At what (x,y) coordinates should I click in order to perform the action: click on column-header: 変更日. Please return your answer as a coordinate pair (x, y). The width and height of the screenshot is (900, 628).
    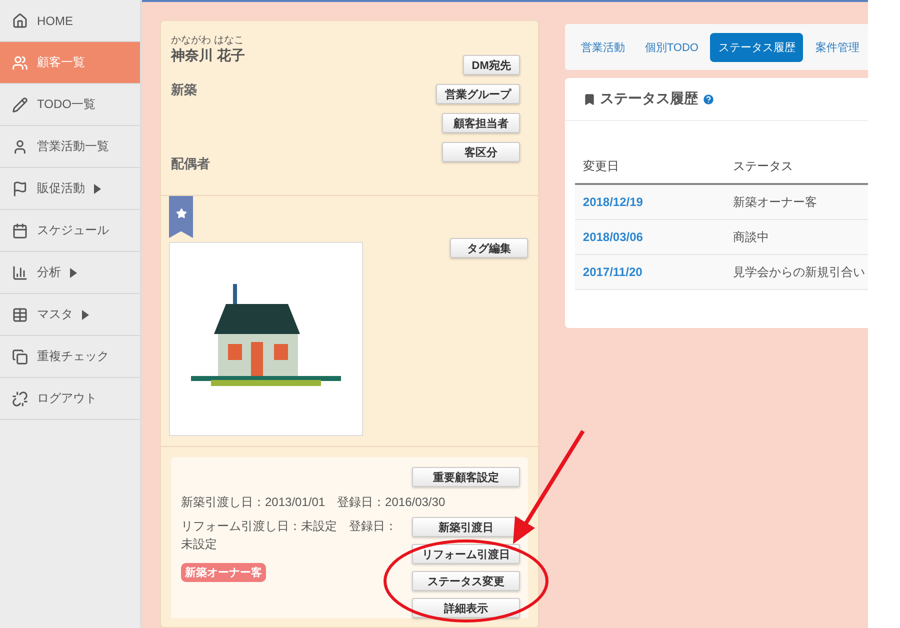
    Looking at the image, I should click on (601, 166).